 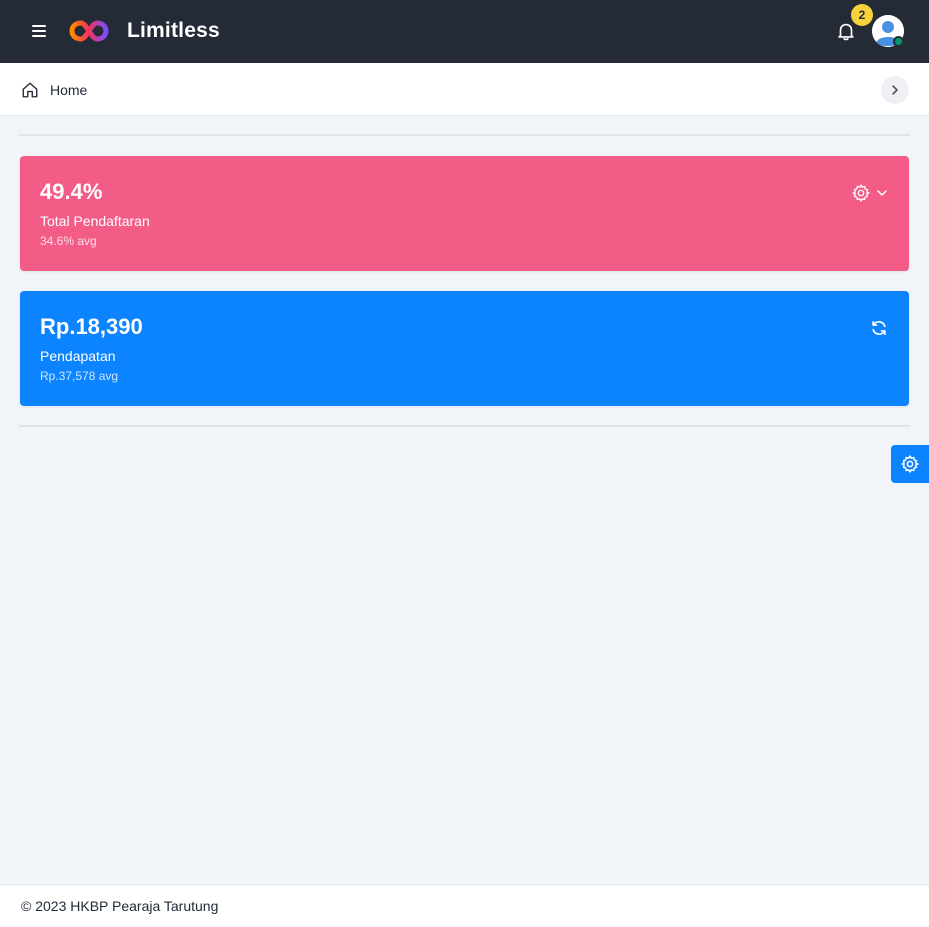 What do you see at coordinates (464, 89) in the screenshot?
I see `breadcrumb: Home` at bounding box center [464, 89].